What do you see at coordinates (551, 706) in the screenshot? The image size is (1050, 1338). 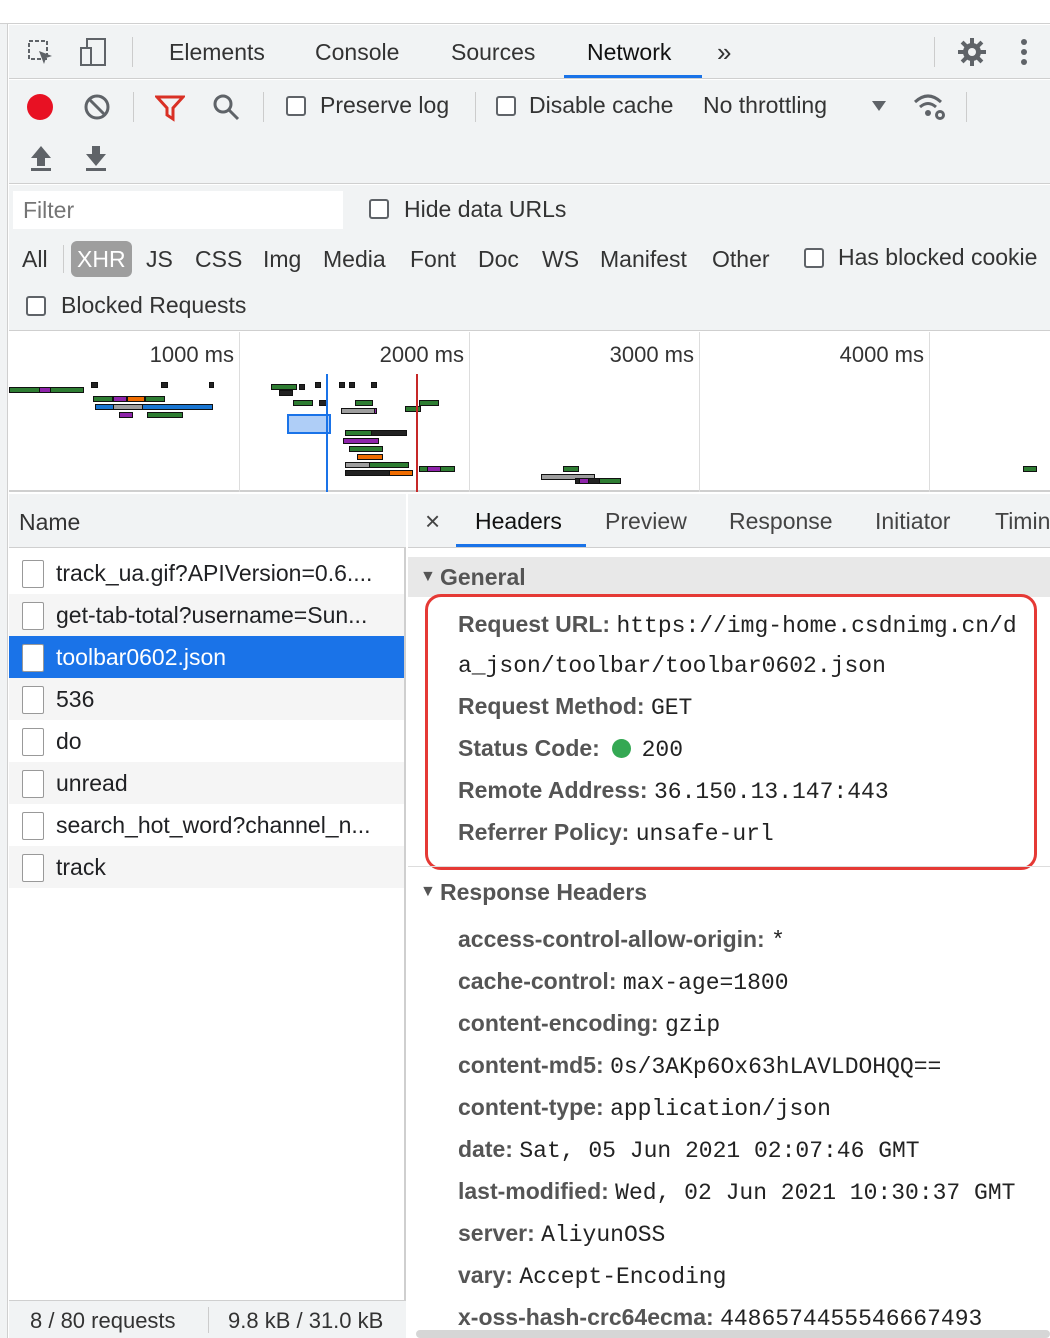 I see `request-method-label: Request Method:` at bounding box center [551, 706].